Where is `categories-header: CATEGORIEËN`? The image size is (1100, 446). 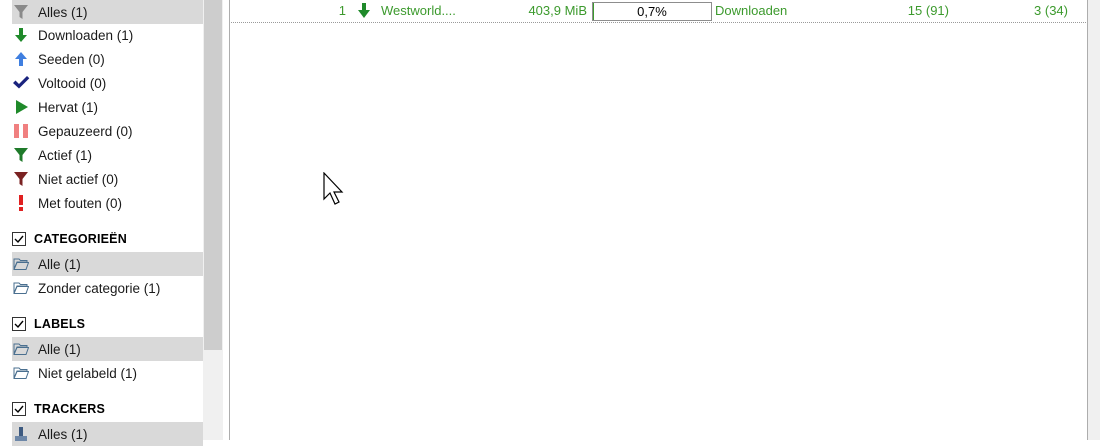 categories-header: CATEGORIEËN is located at coordinates (69, 239).